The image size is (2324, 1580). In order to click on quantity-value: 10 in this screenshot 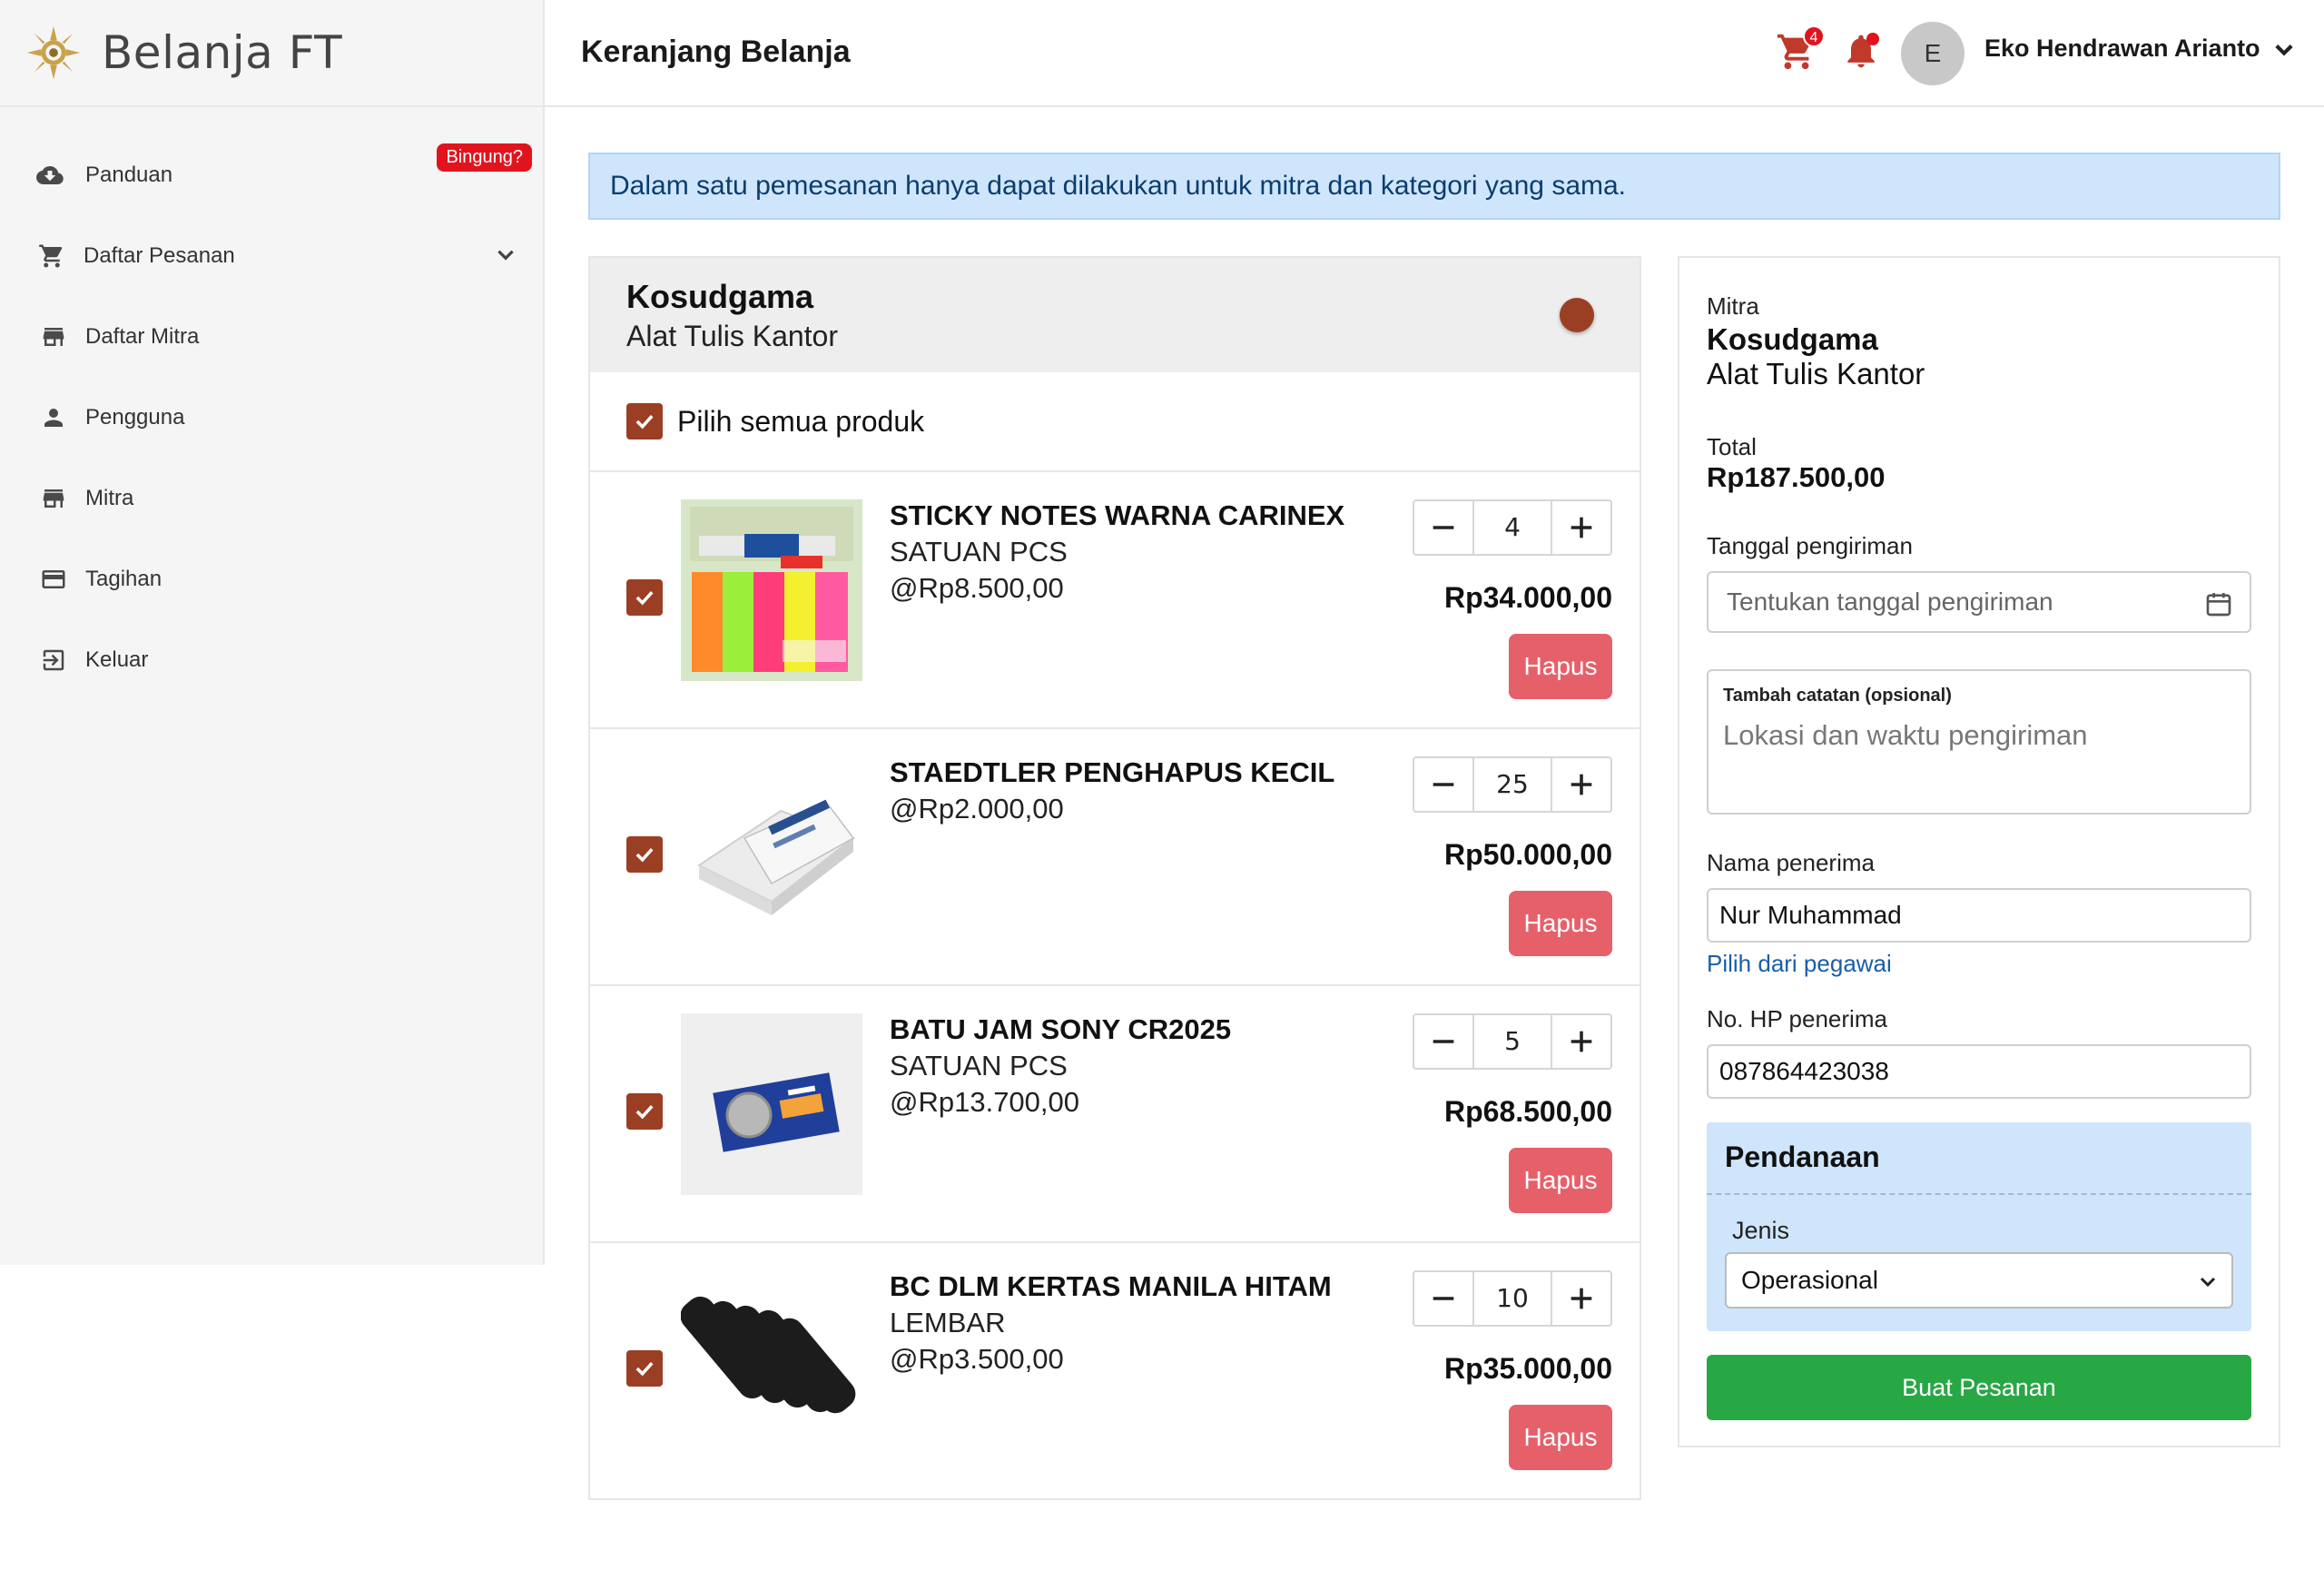, I will do `click(1512, 1298)`.